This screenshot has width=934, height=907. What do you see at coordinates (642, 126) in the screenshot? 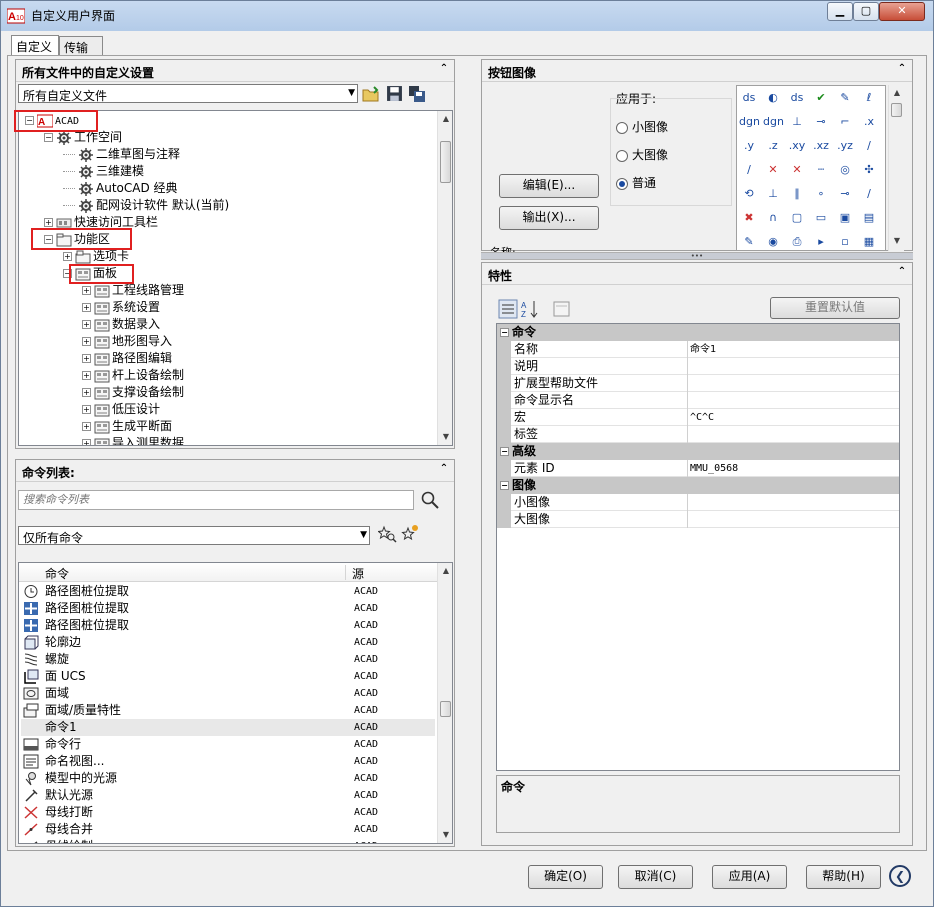
I see `apply-to-radio: 小图像` at bounding box center [642, 126].